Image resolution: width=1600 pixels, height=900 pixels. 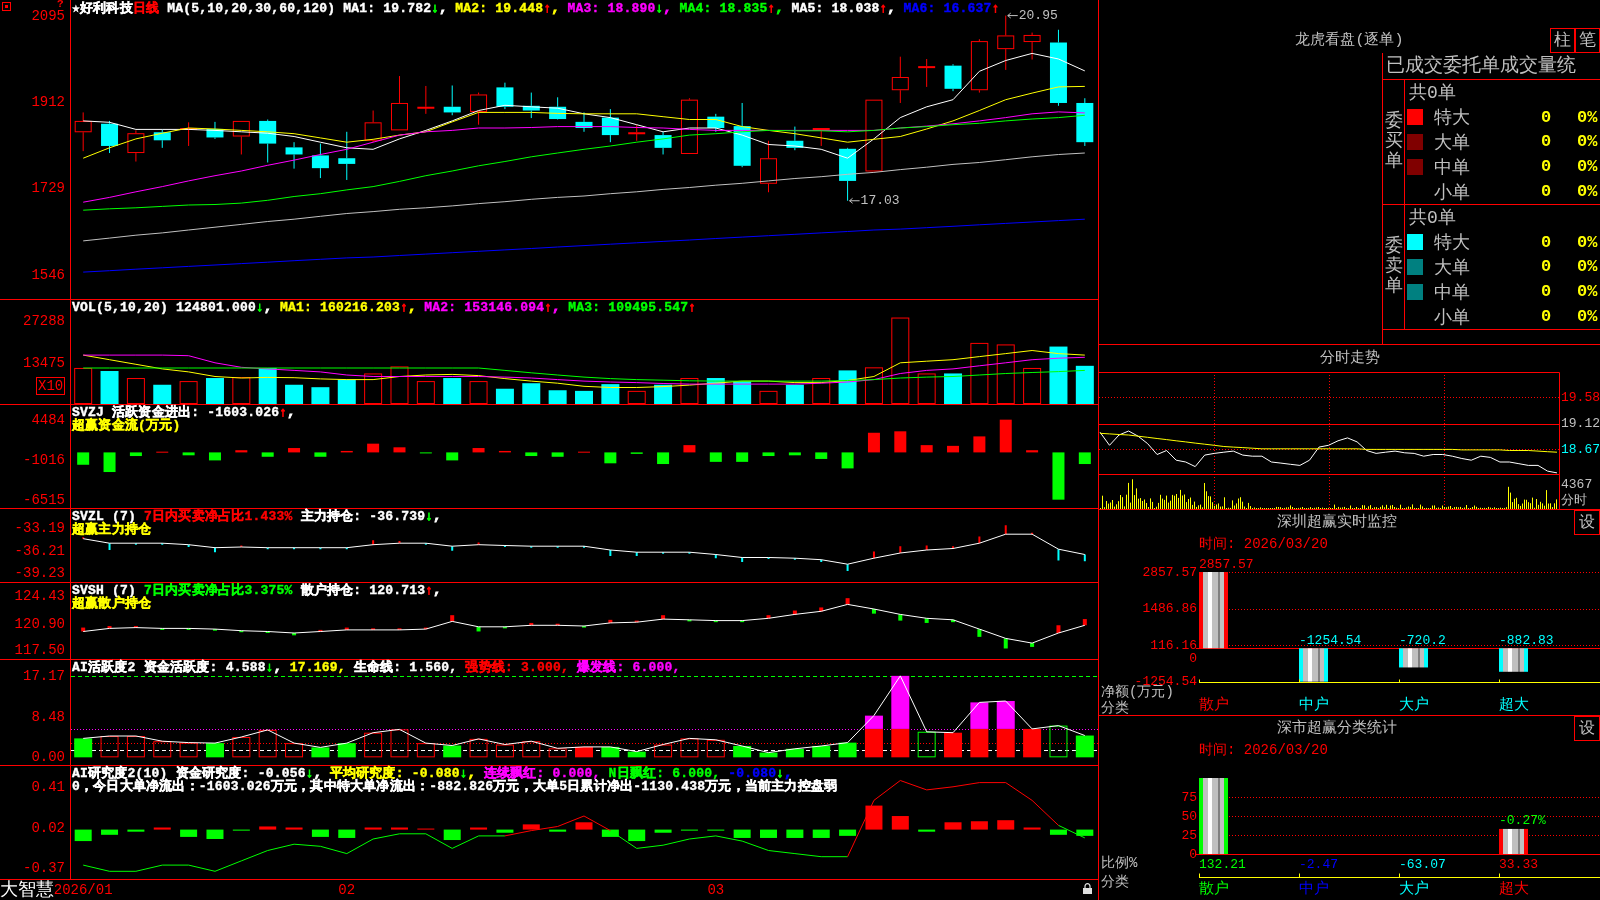 What do you see at coordinates (1263, 544) in the screenshot?
I see `date-label: 时间: 2026/03/20` at bounding box center [1263, 544].